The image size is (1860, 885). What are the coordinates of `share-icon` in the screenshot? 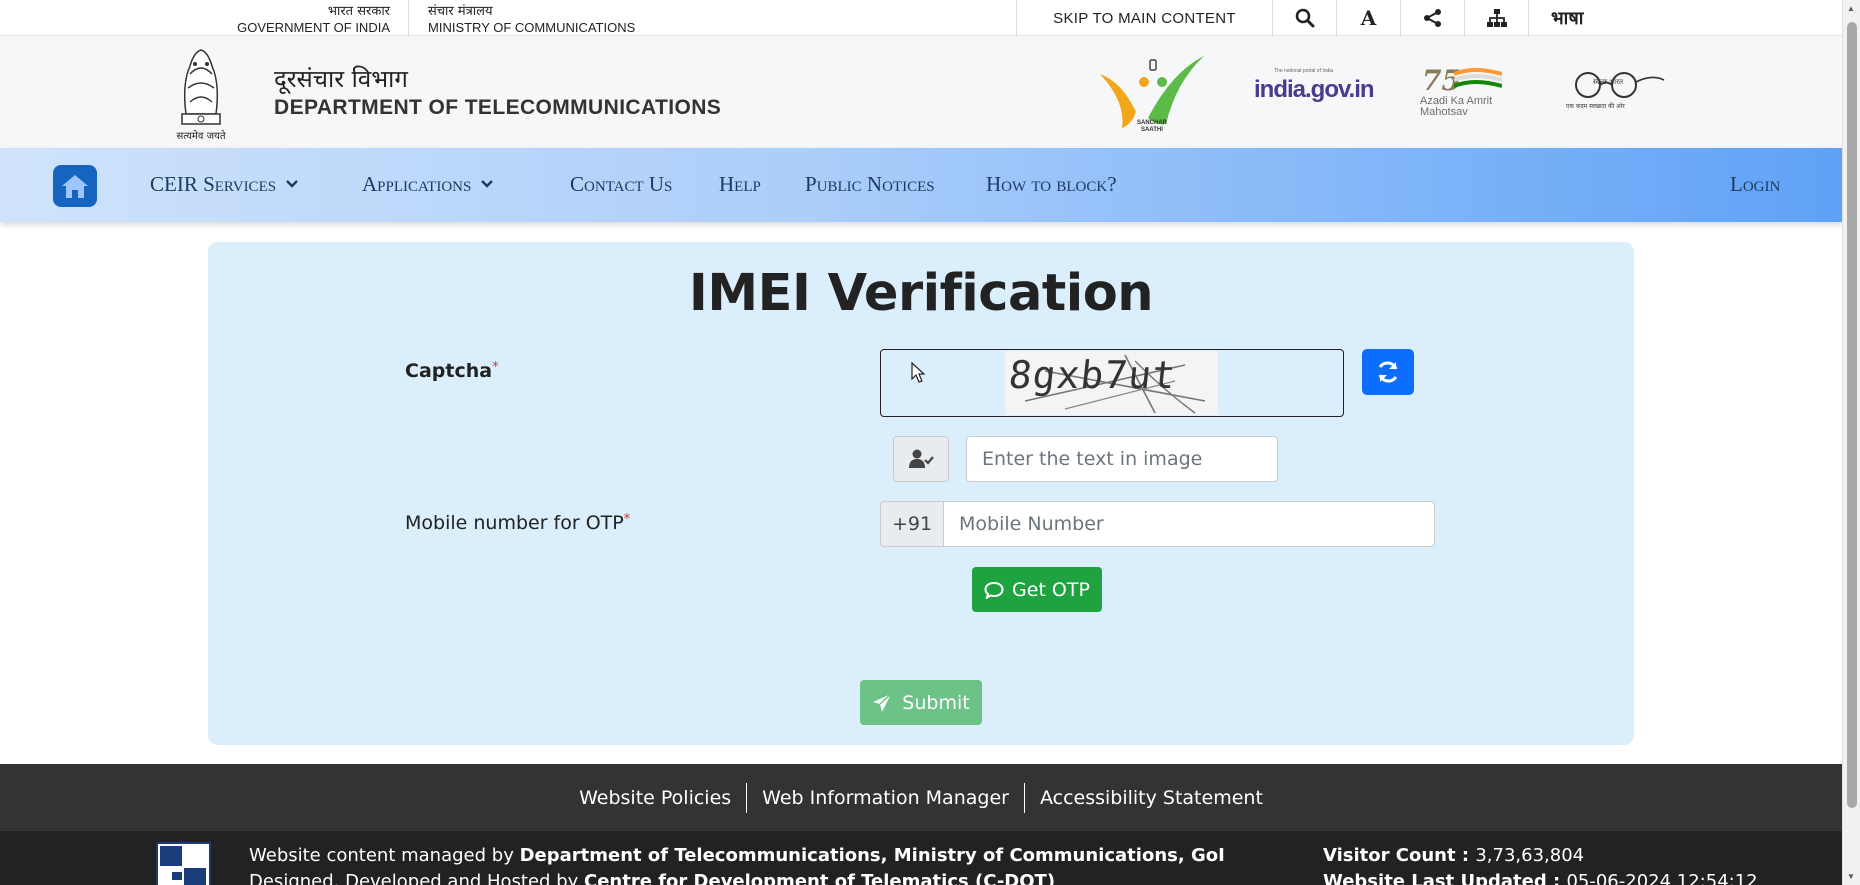 It's located at (1432, 18).